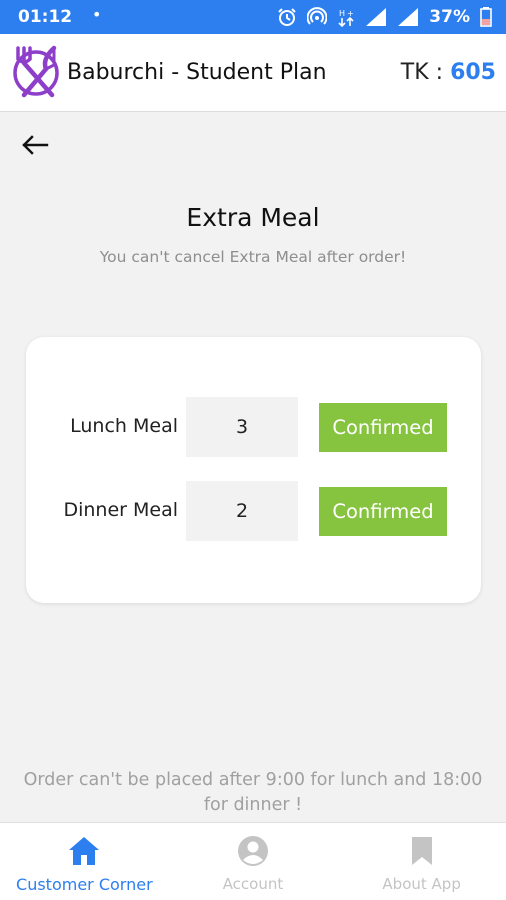 Image resolution: width=506 pixels, height=900 pixels. I want to click on data-icon: H +, so click(346, 17).